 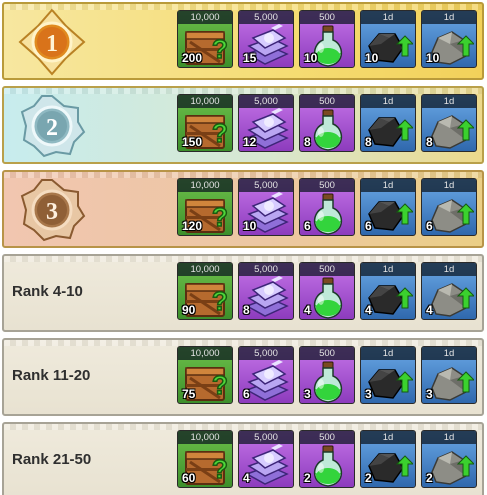 I want to click on reward-slot-potion: 500 3, so click(x=327, y=375).